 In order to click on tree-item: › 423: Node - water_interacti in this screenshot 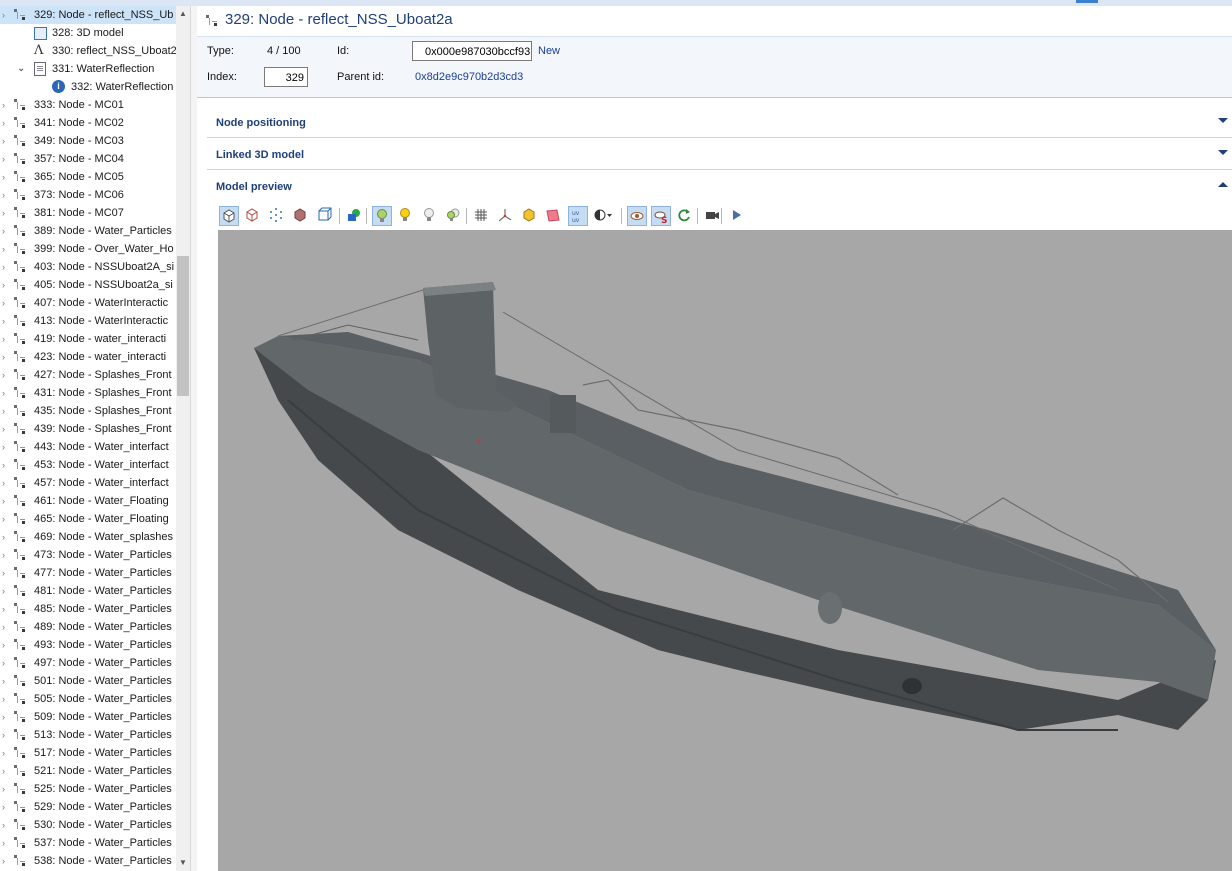, I will do `click(88, 357)`.